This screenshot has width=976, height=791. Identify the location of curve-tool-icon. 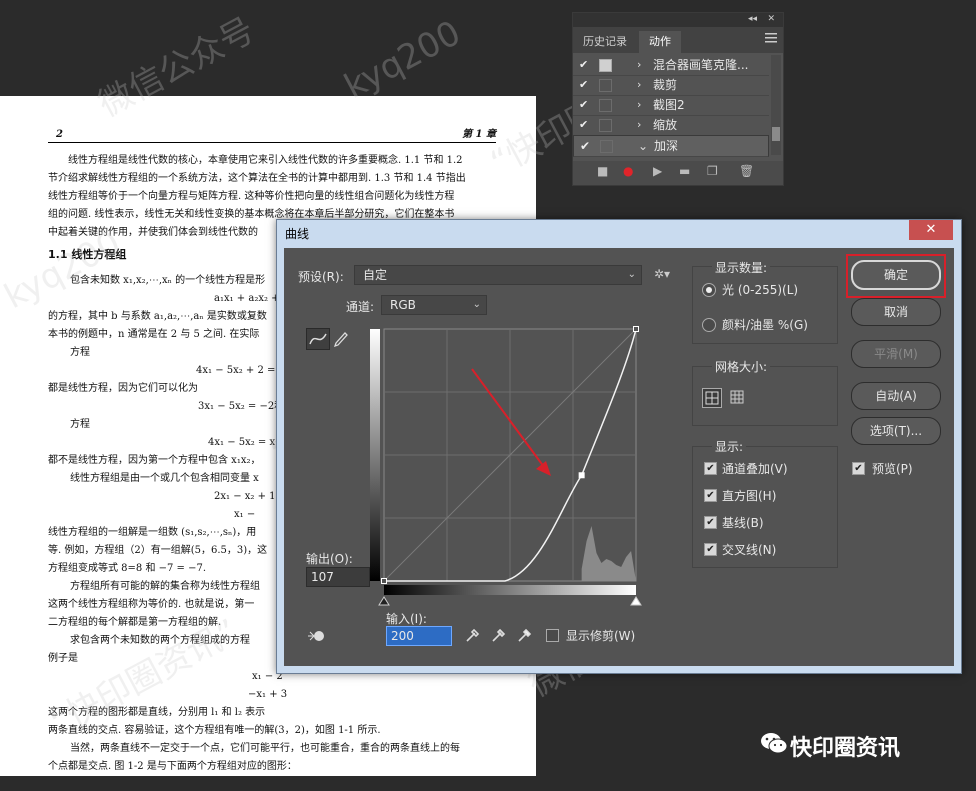
(318, 339).